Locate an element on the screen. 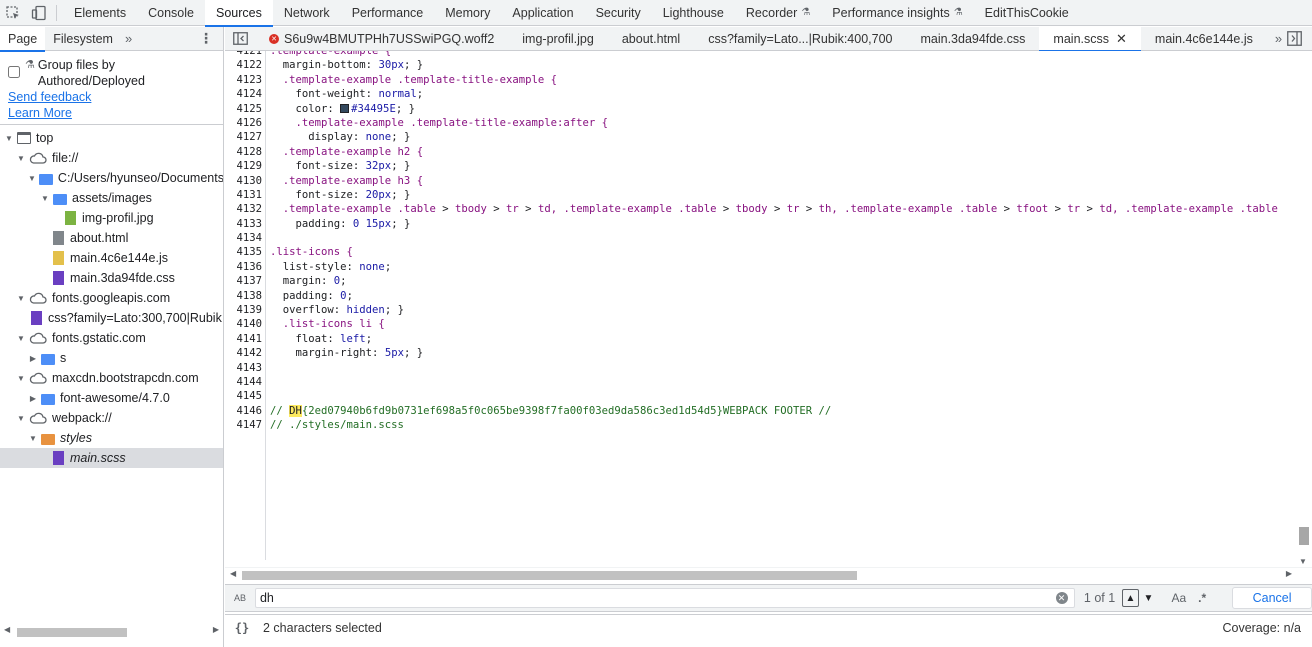  tab-memory: Memory is located at coordinates (467, 13).